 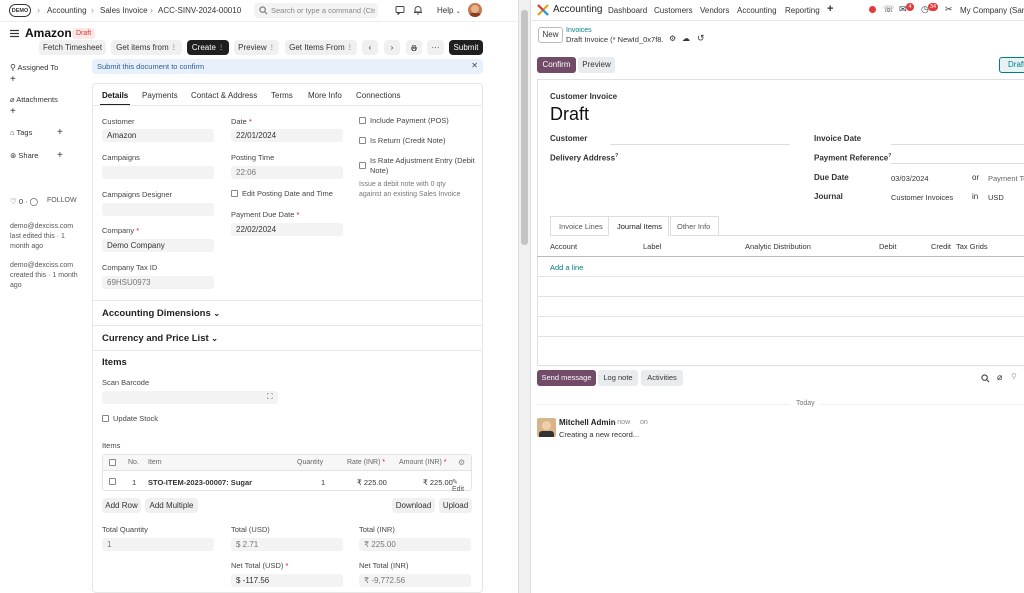 What do you see at coordinates (208, 47) in the screenshot?
I see `create-button: Create ⋮` at bounding box center [208, 47].